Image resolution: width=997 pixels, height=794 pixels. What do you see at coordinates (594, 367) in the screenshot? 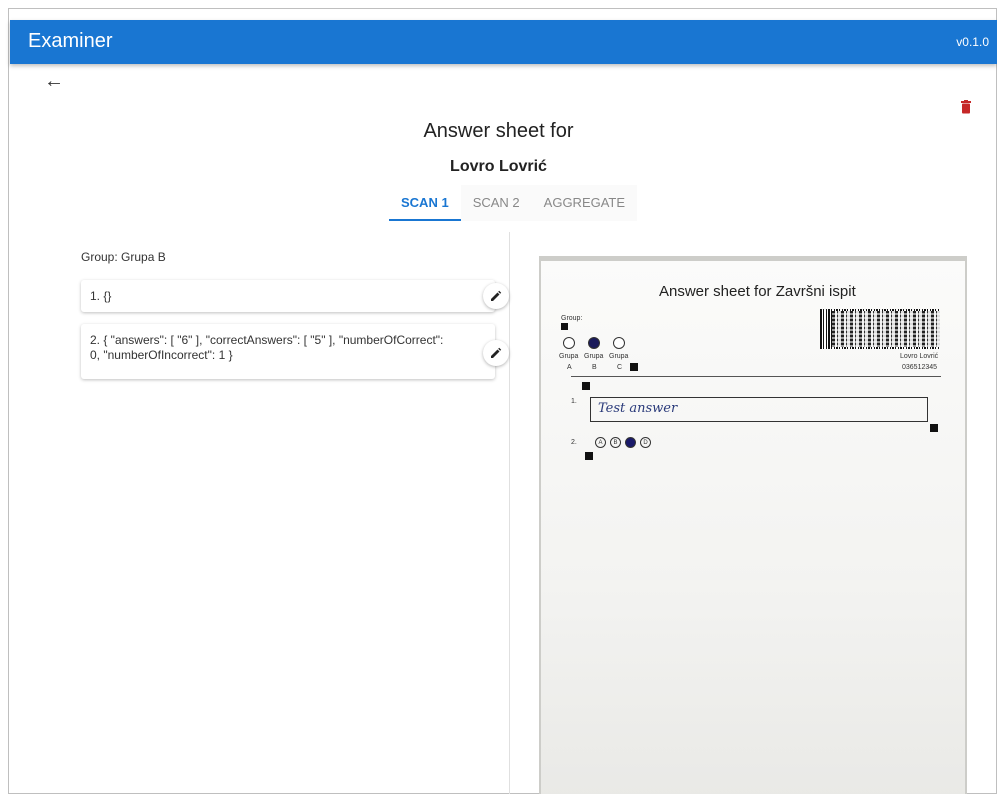
I see `group-option-letter: B` at bounding box center [594, 367].